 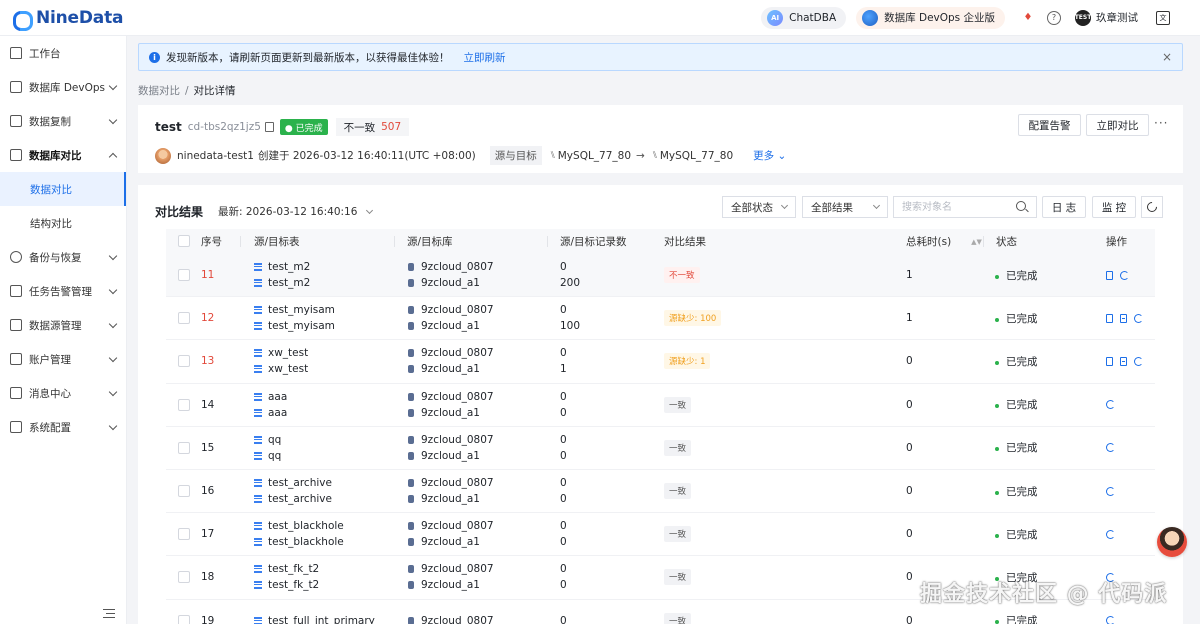 What do you see at coordinates (109, 613) in the screenshot?
I see `collapse-sidebar-icon` at bounding box center [109, 613].